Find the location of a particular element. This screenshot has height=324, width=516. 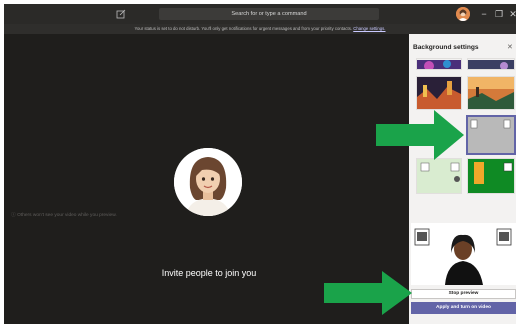

background-thumbnail-space is located at coordinates (491, 64).